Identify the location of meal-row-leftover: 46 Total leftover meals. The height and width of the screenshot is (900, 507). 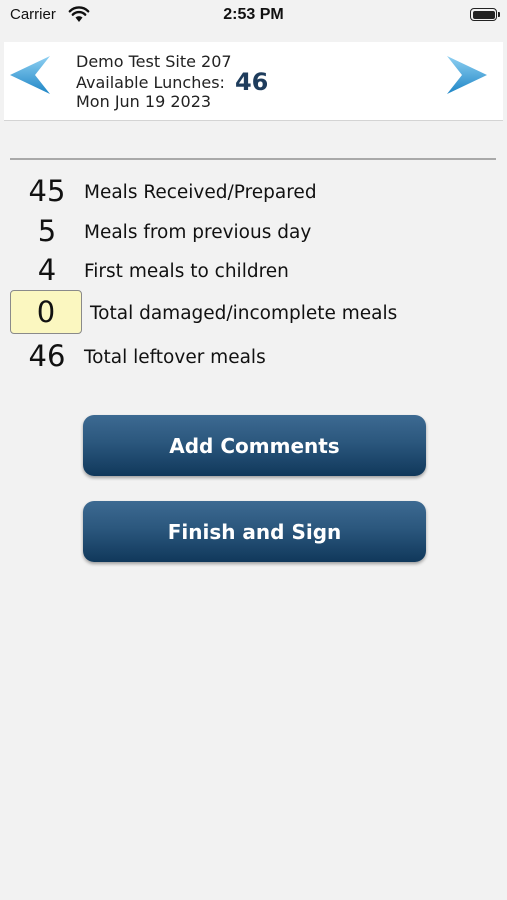
(253, 359).